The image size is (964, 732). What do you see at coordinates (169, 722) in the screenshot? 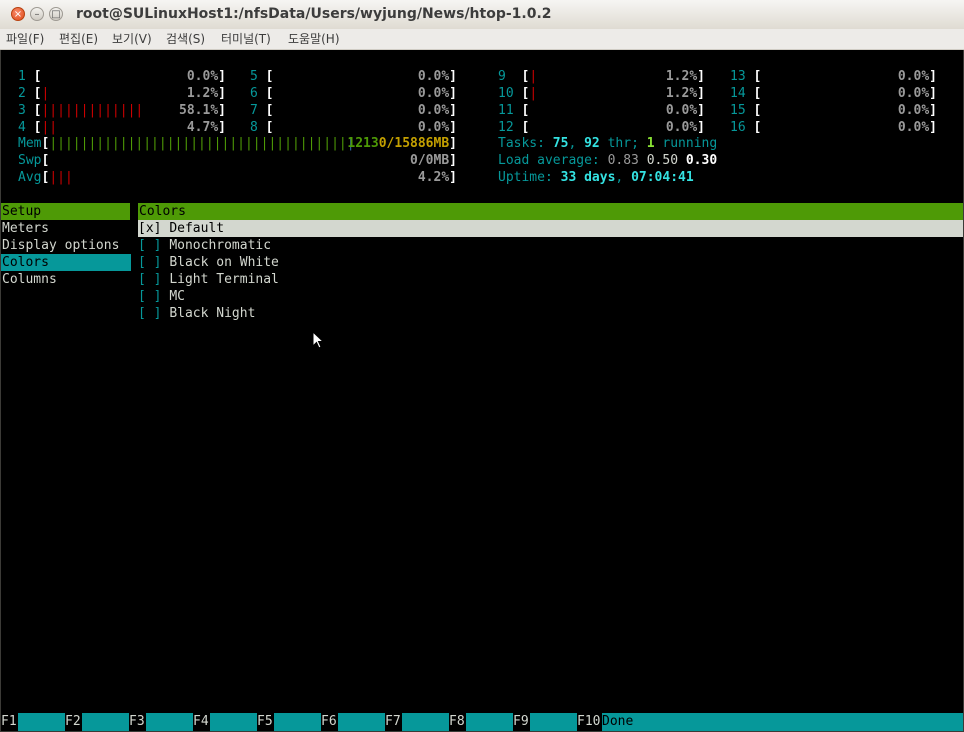
I see `fkey-label-f3` at bounding box center [169, 722].